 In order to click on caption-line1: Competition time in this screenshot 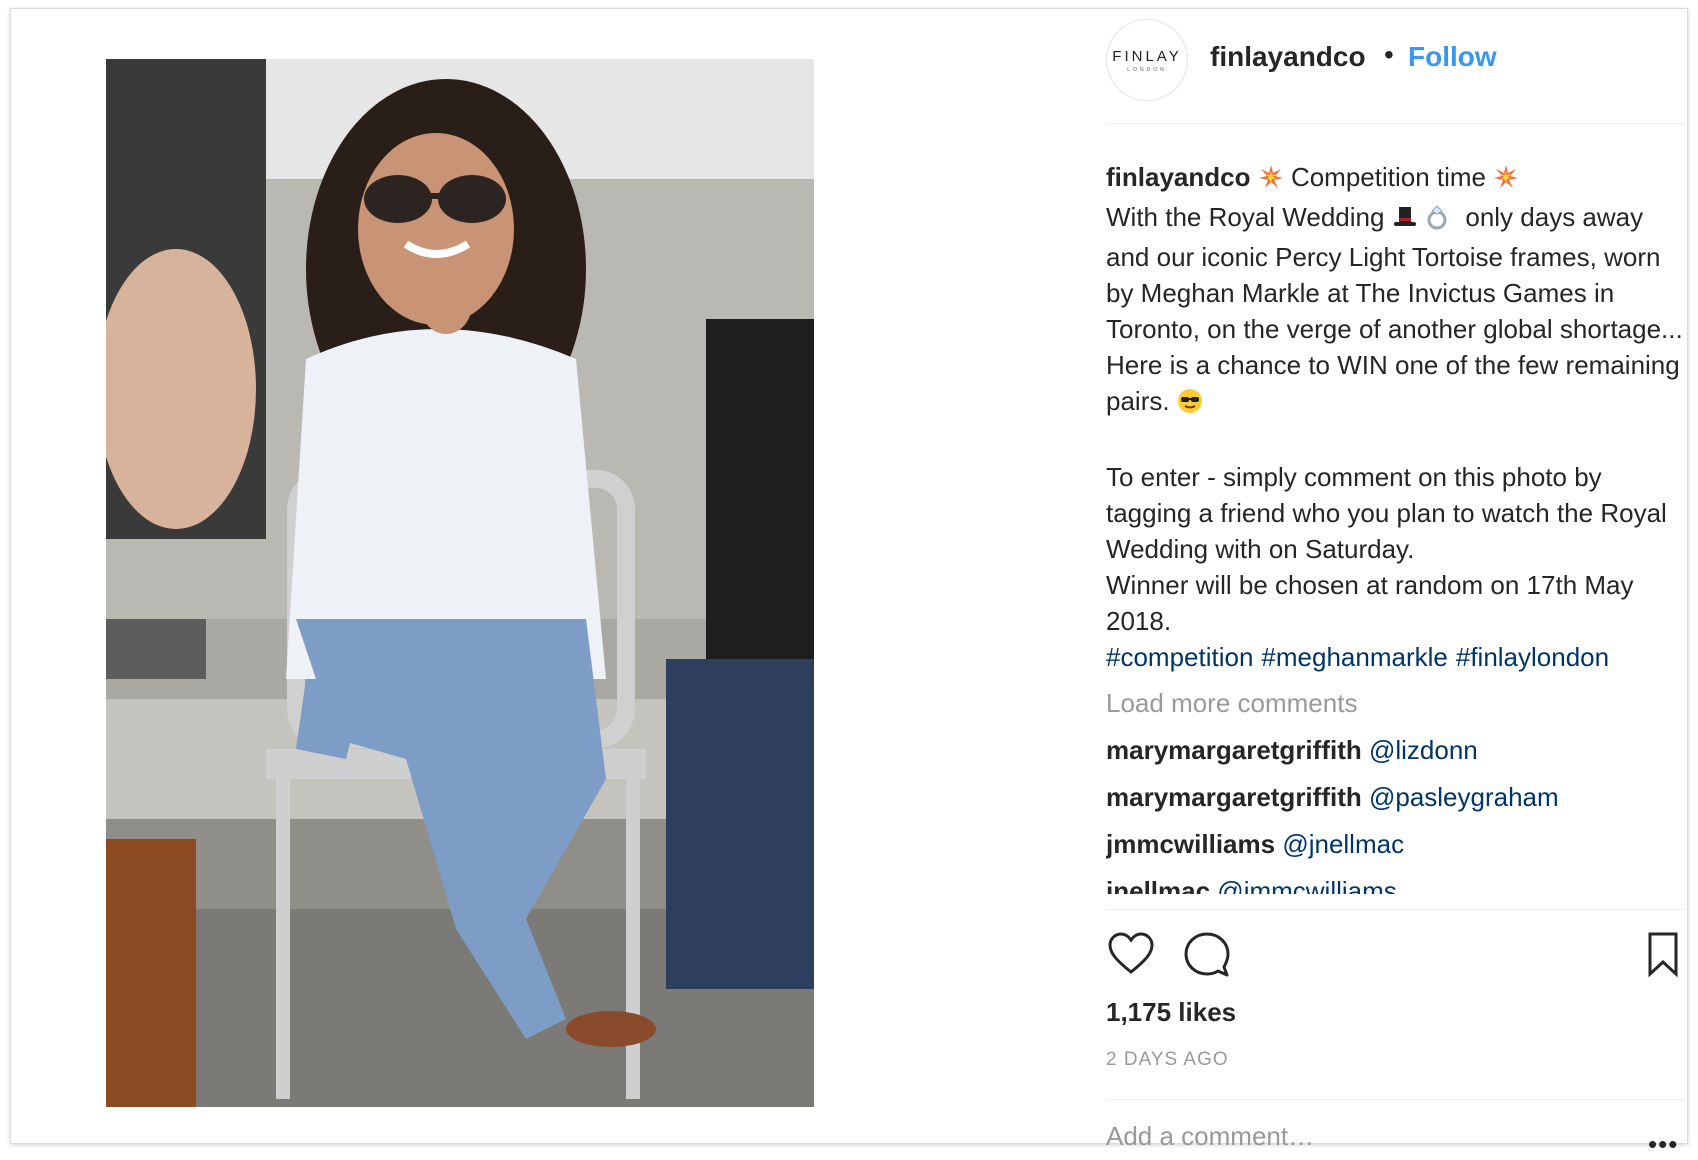, I will do `click(1388, 177)`.